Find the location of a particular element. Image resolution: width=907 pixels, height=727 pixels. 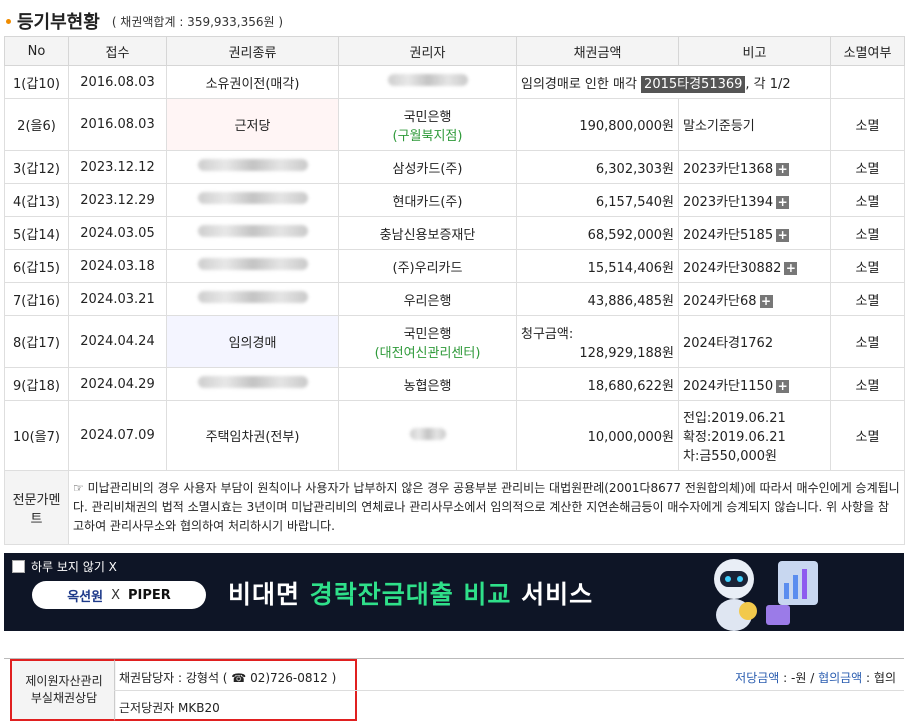

nego-value: : 협의 is located at coordinates (879, 678).